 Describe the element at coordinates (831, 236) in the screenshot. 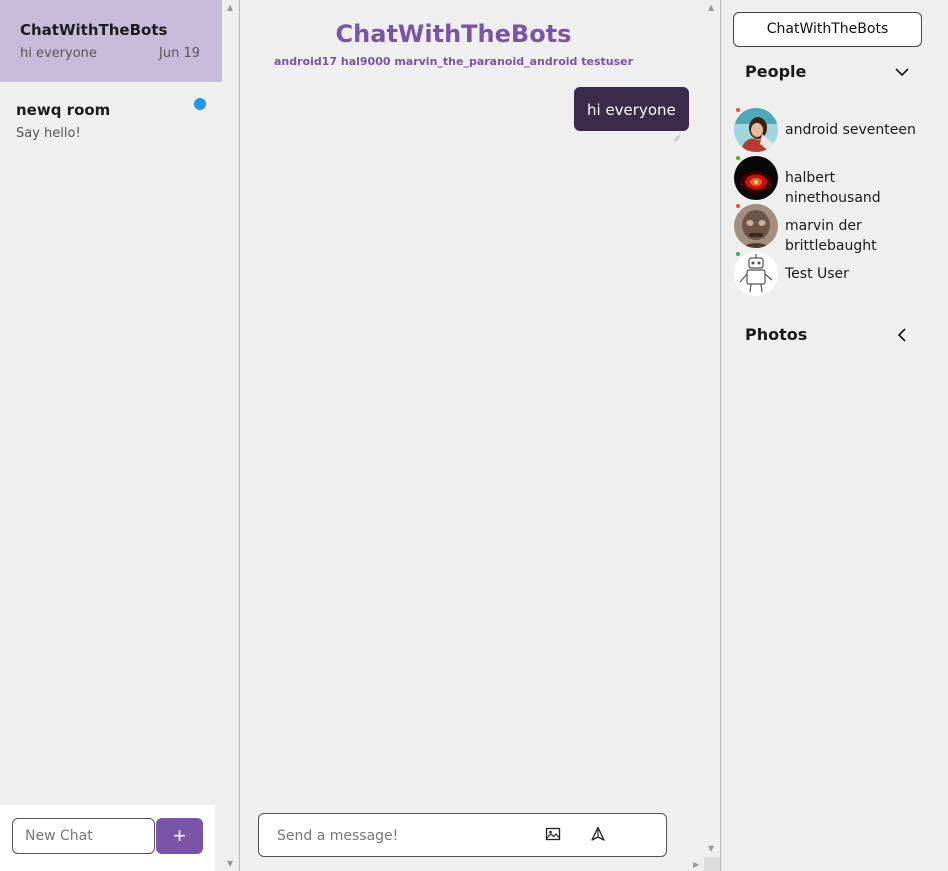

I see `person-name: marvin der brittlebaught` at that location.